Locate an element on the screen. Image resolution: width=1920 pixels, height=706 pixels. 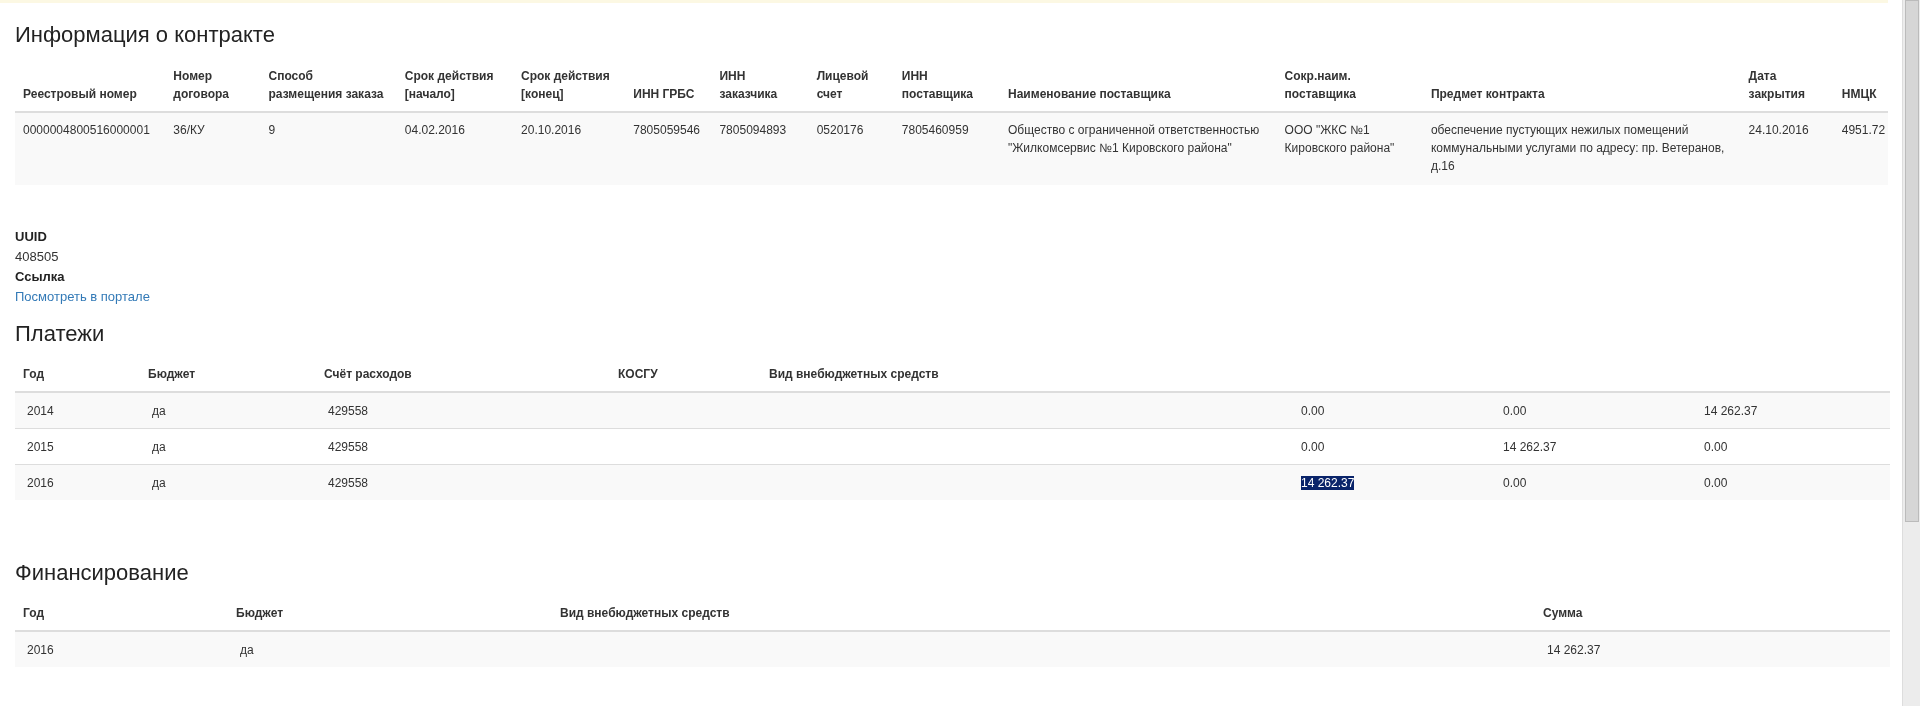
column-header: Наименование поставщика is located at coordinates (1089, 94).